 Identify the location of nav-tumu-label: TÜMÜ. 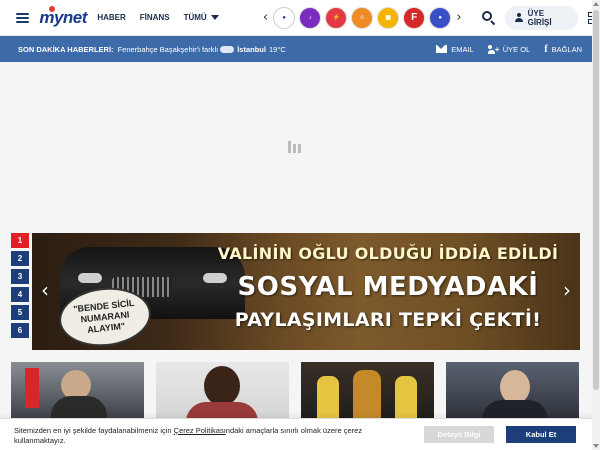
(195, 17).